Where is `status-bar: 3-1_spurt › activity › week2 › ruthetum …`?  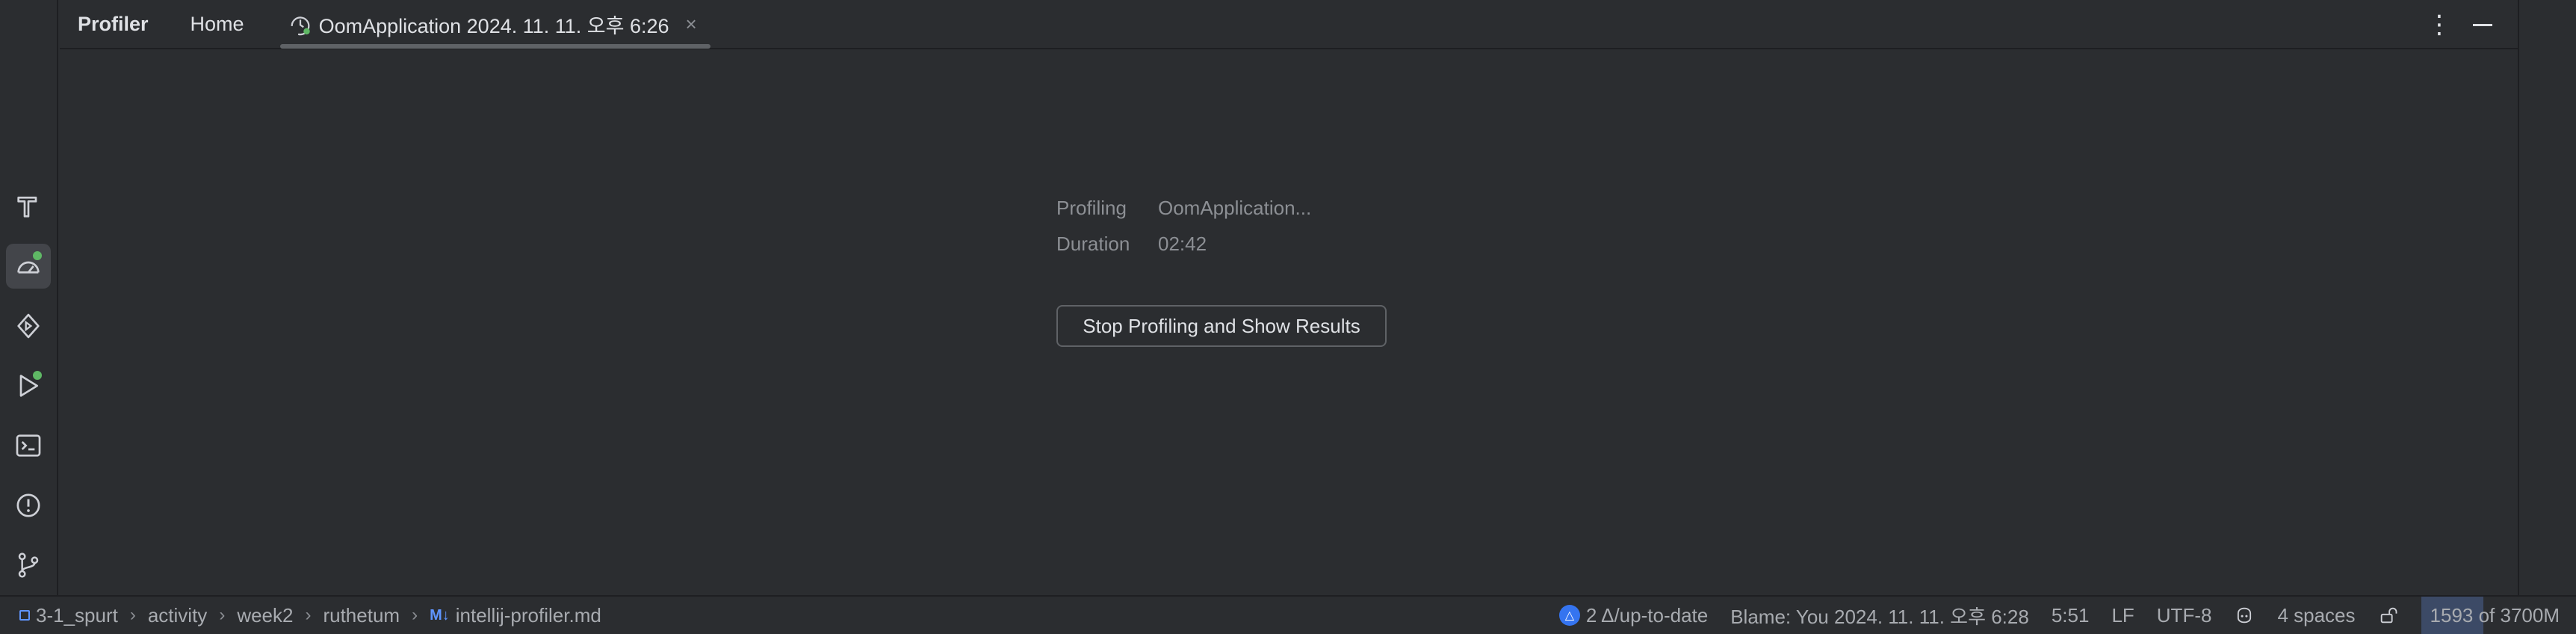 status-bar: 3-1_spurt › activity › week2 › ruthetum … is located at coordinates (1288, 614).